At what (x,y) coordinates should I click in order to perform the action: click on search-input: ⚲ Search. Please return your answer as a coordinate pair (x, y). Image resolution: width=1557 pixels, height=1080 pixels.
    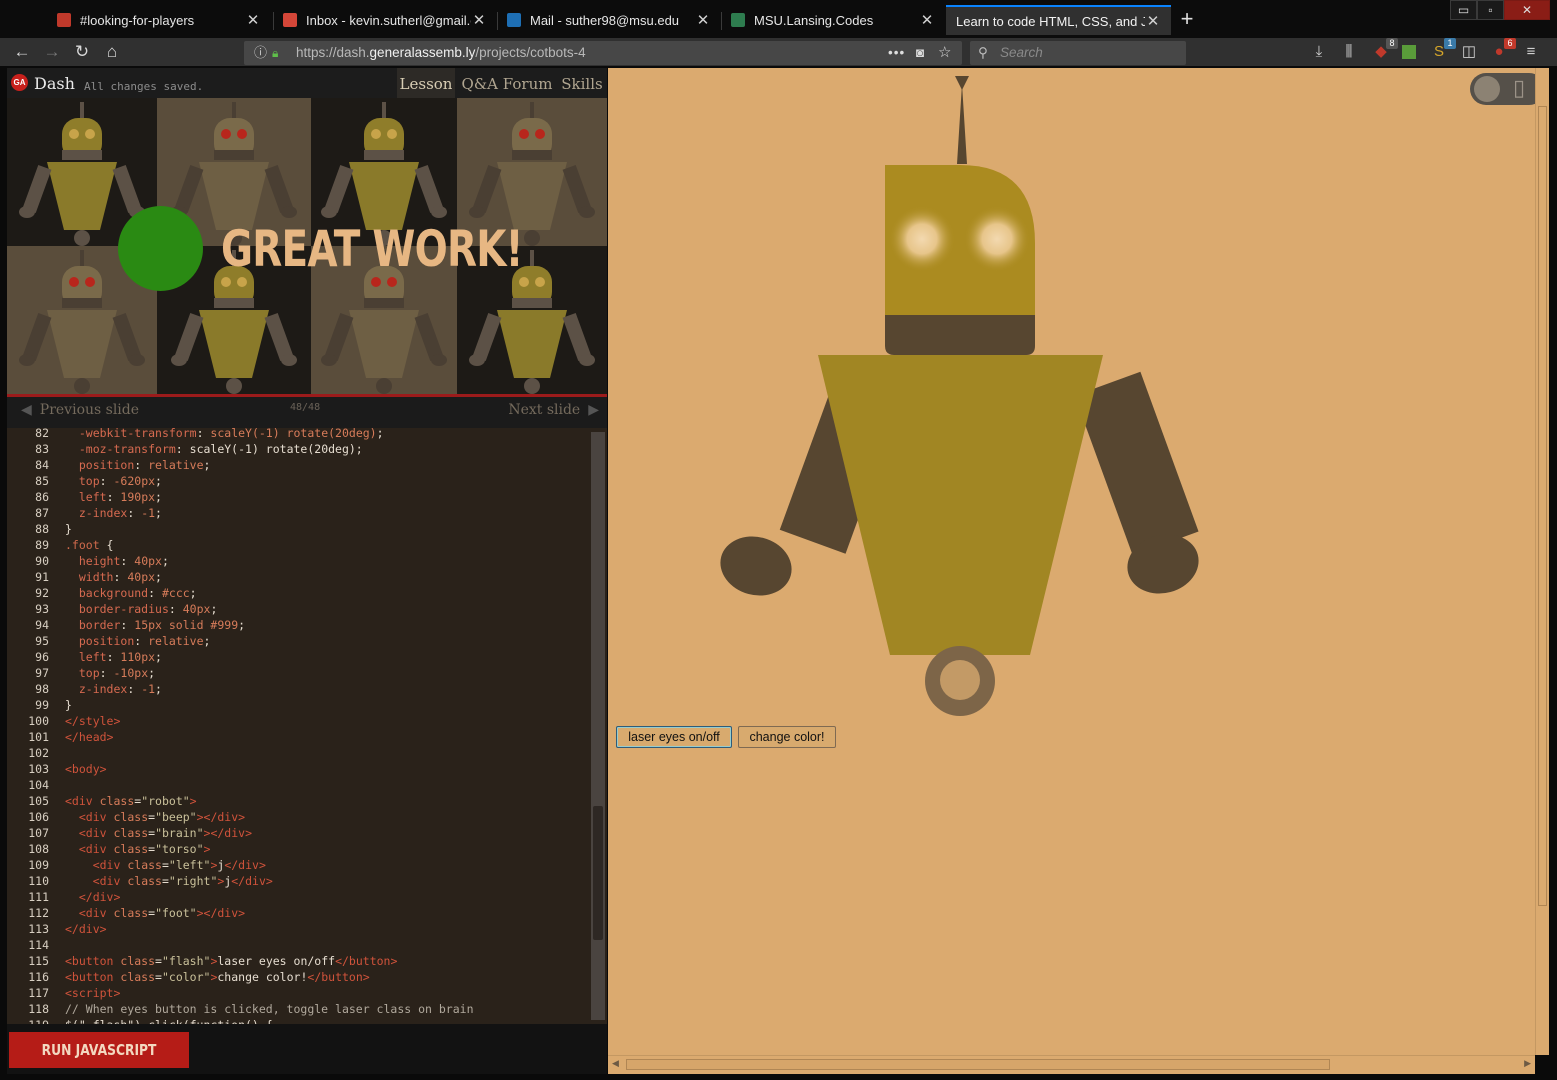
    Looking at the image, I should click on (1078, 53).